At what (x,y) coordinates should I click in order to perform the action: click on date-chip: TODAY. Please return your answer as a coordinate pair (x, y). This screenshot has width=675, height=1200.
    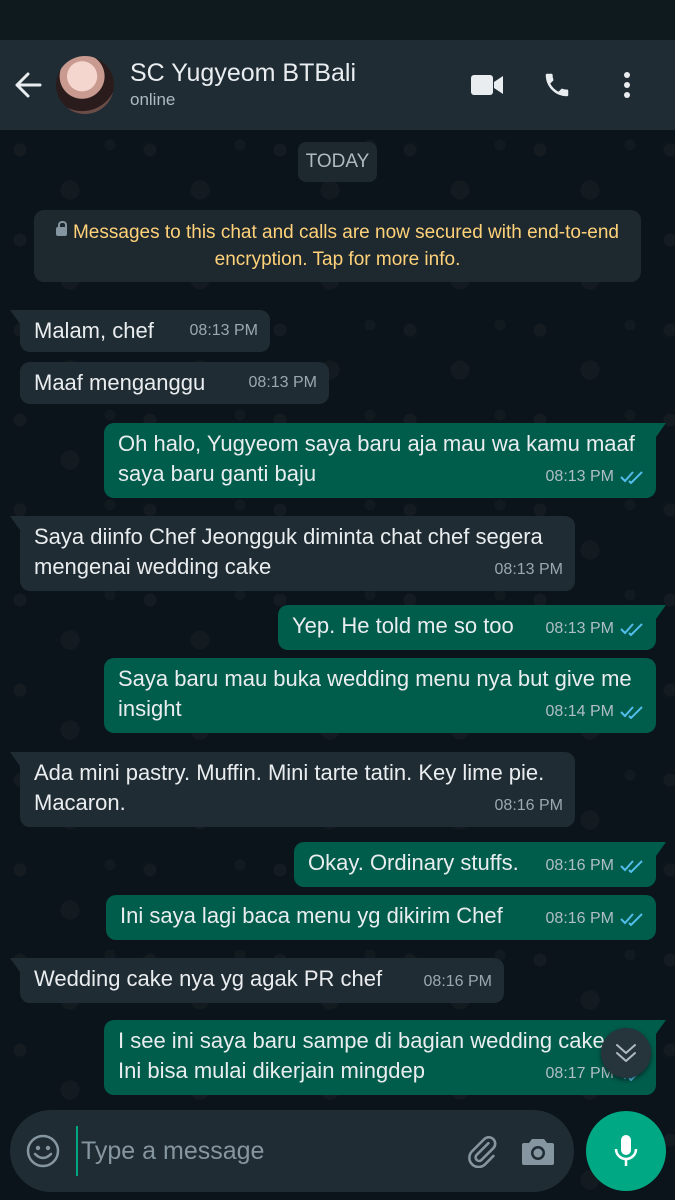
    Looking at the image, I should click on (337, 162).